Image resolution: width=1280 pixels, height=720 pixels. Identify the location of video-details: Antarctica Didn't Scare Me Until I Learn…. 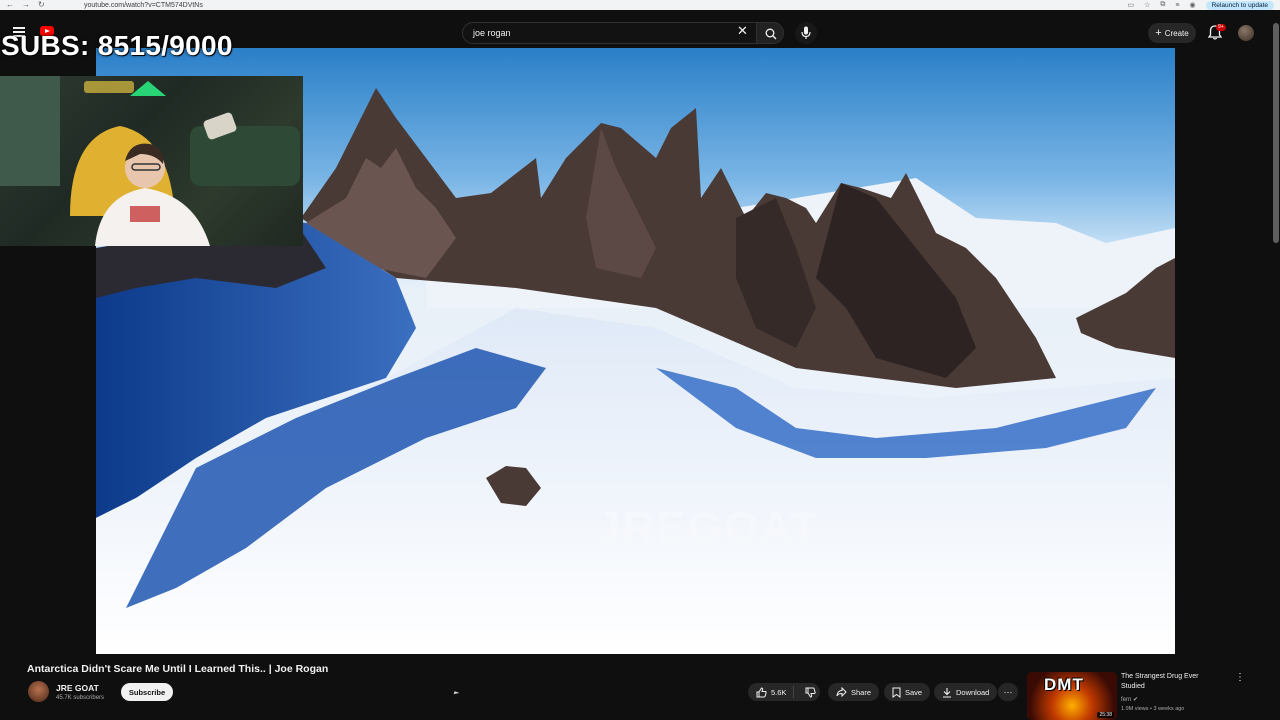
(636, 687).